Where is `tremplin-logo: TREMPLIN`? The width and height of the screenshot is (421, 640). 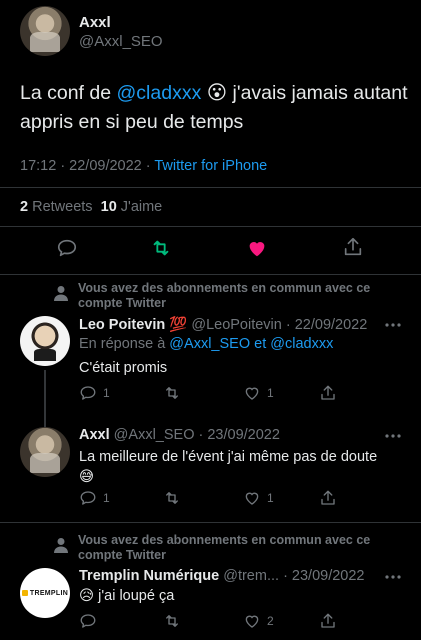 tremplin-logo: TREMPLIN is located at coordinates (45, 593).